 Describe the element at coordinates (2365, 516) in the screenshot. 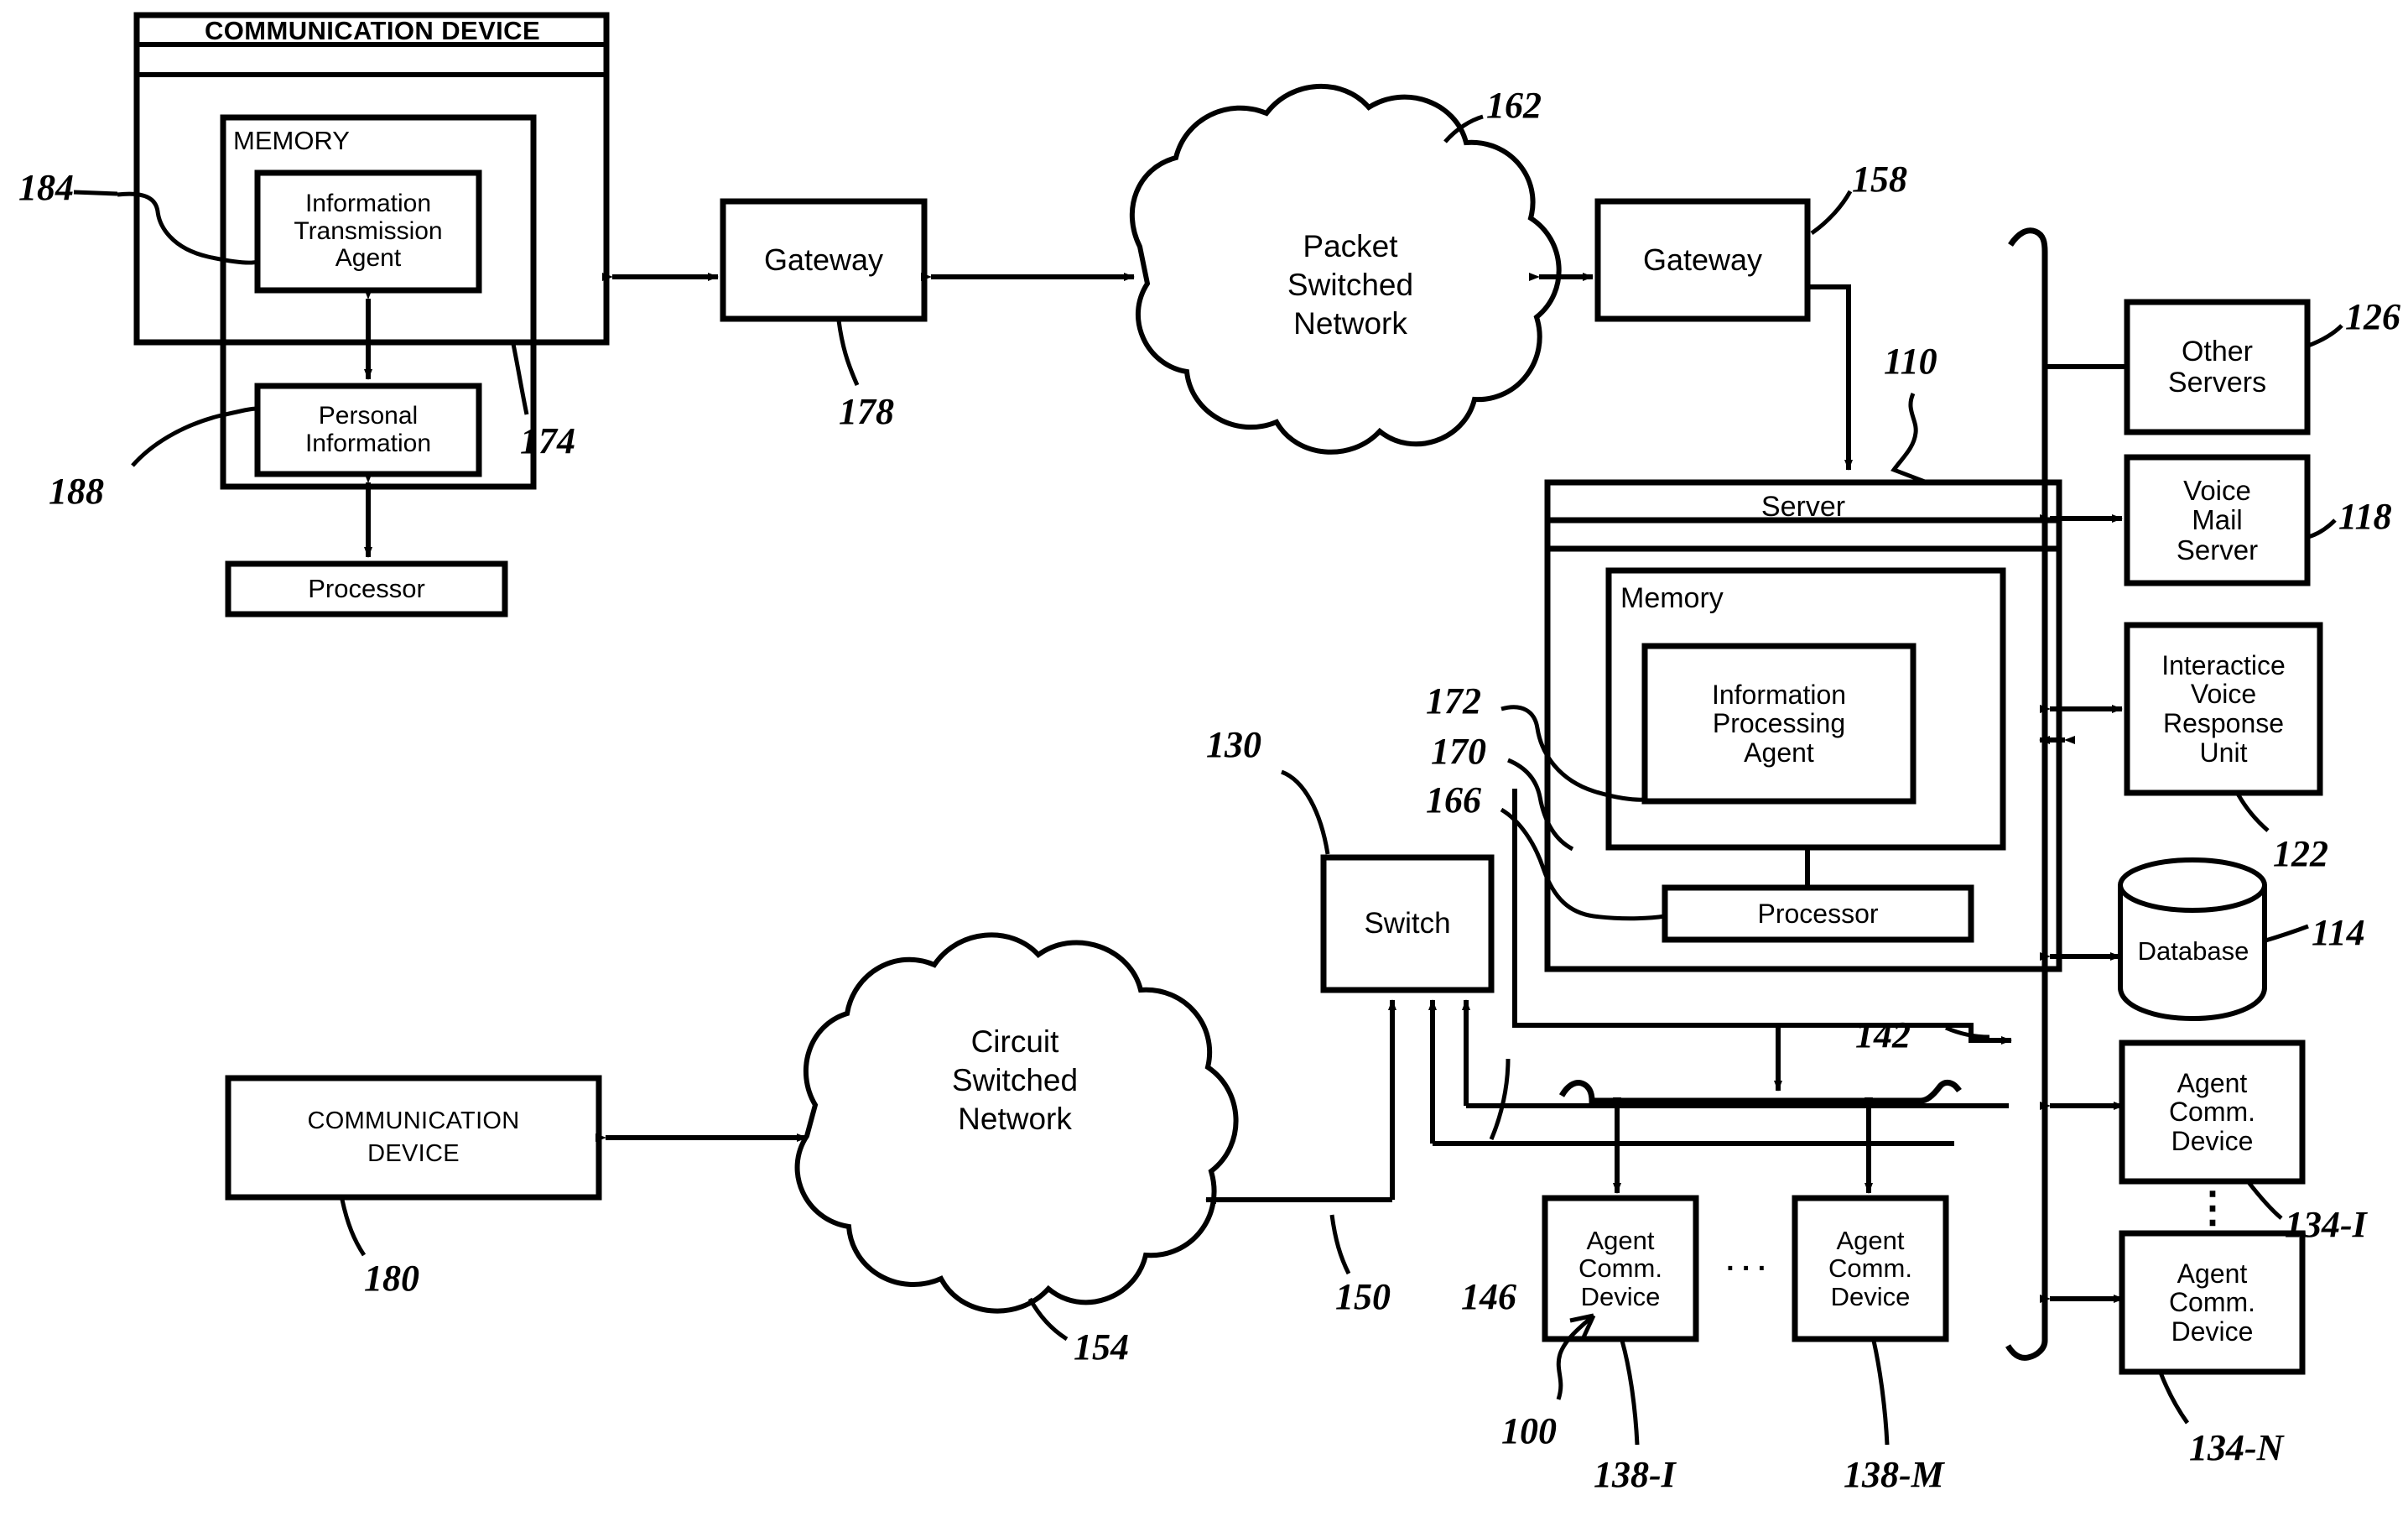

I see `ref-118: 118` at that location.